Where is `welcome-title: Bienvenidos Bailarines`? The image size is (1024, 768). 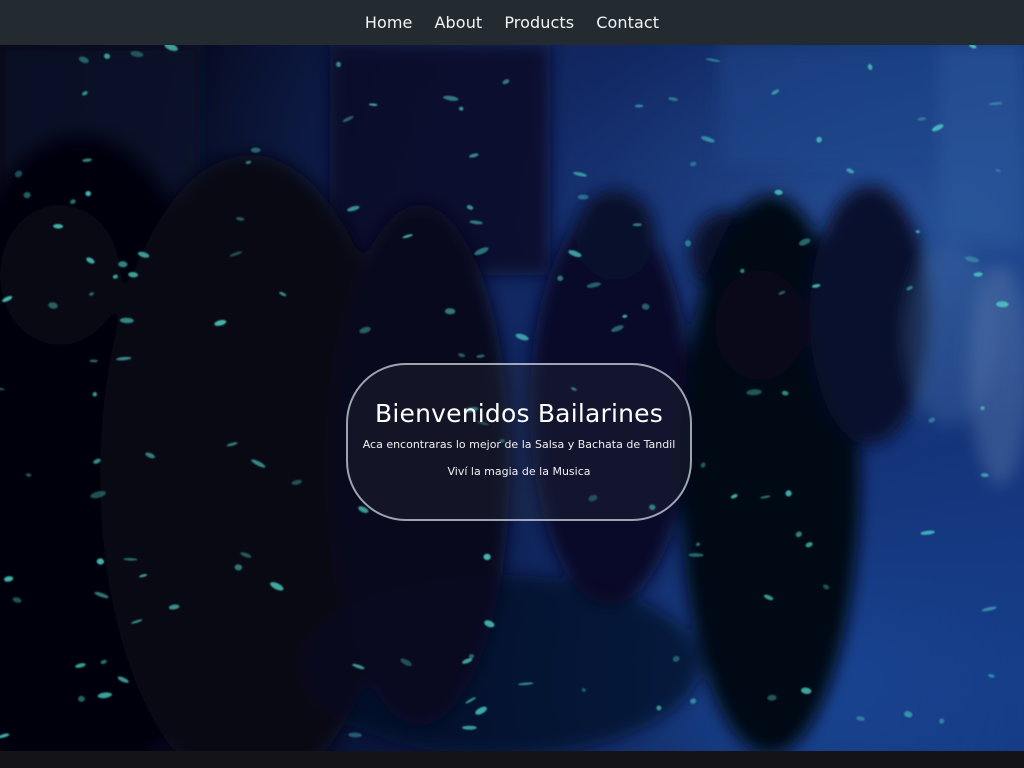 welcome-title: Bienvenidos Bailarines is located at coordinates (519, 413).